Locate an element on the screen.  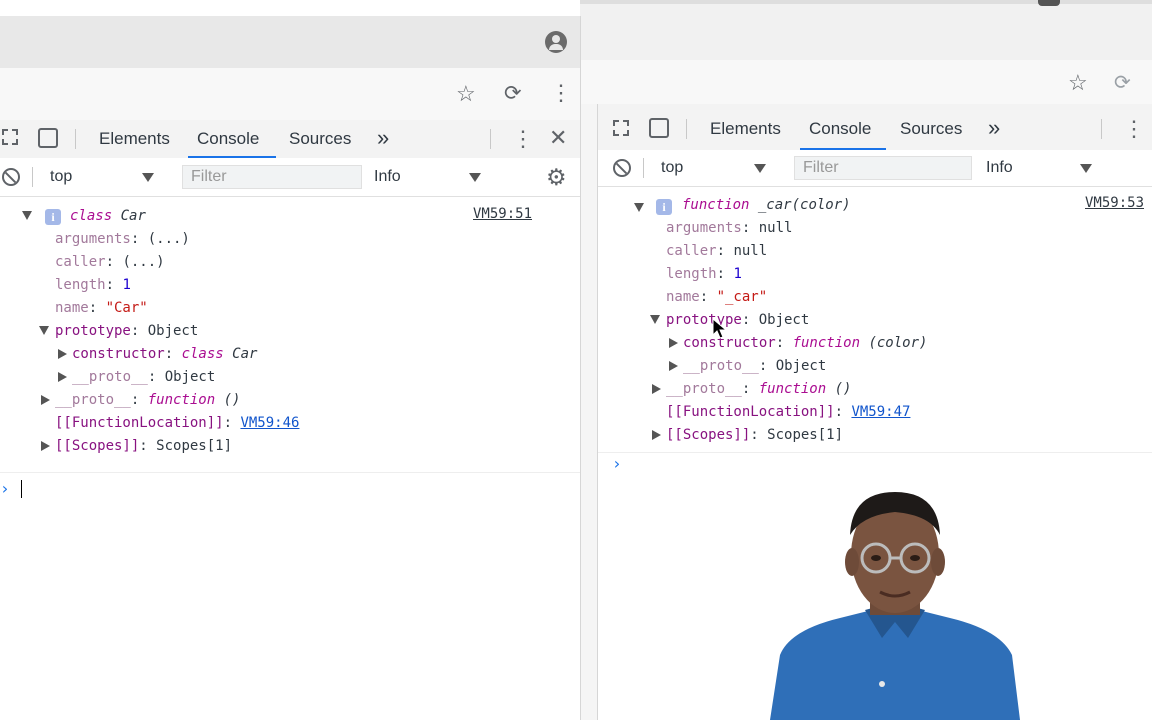
right-console-toolbar: top Filter Info is located at coordinates (875, 168).